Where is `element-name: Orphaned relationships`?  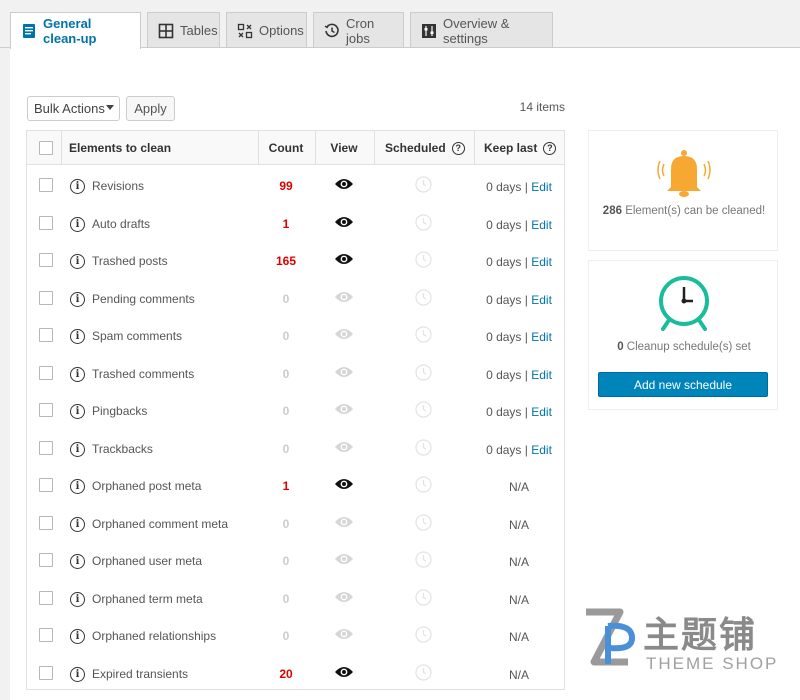
element-name: Orphaned relationships is located at coordinates (154, 636).